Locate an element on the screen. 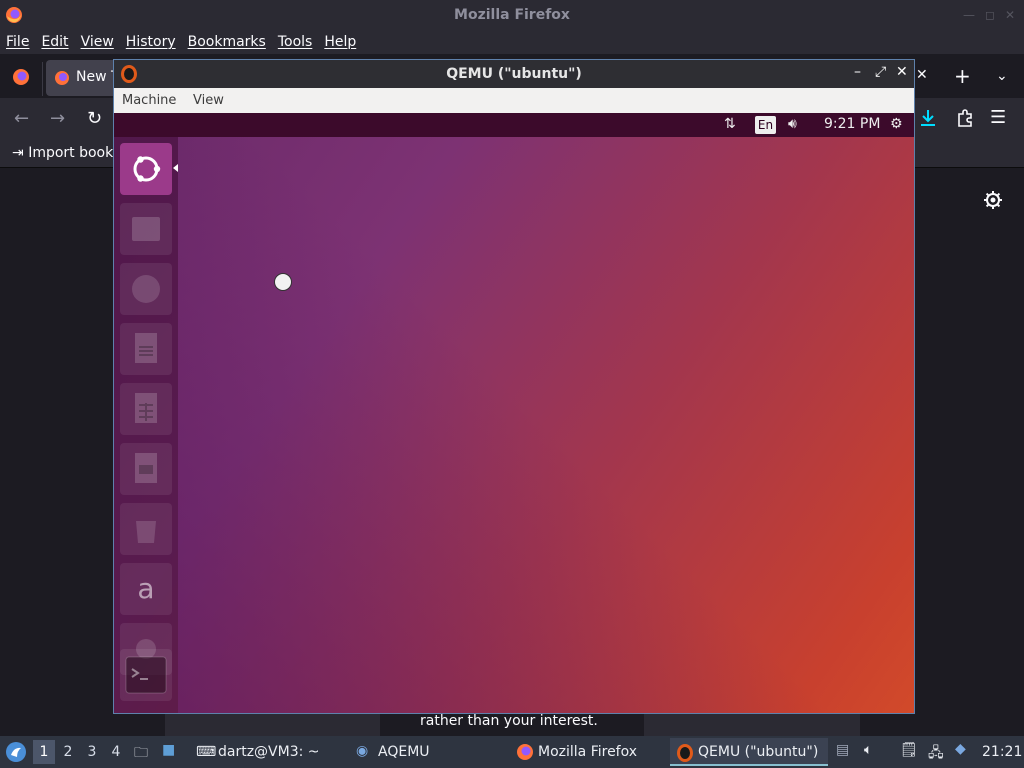 The height and width of the screenshot is (768, 1024). app-menu-hamburger-icon: ☰ is located at coordinates (998, 117).